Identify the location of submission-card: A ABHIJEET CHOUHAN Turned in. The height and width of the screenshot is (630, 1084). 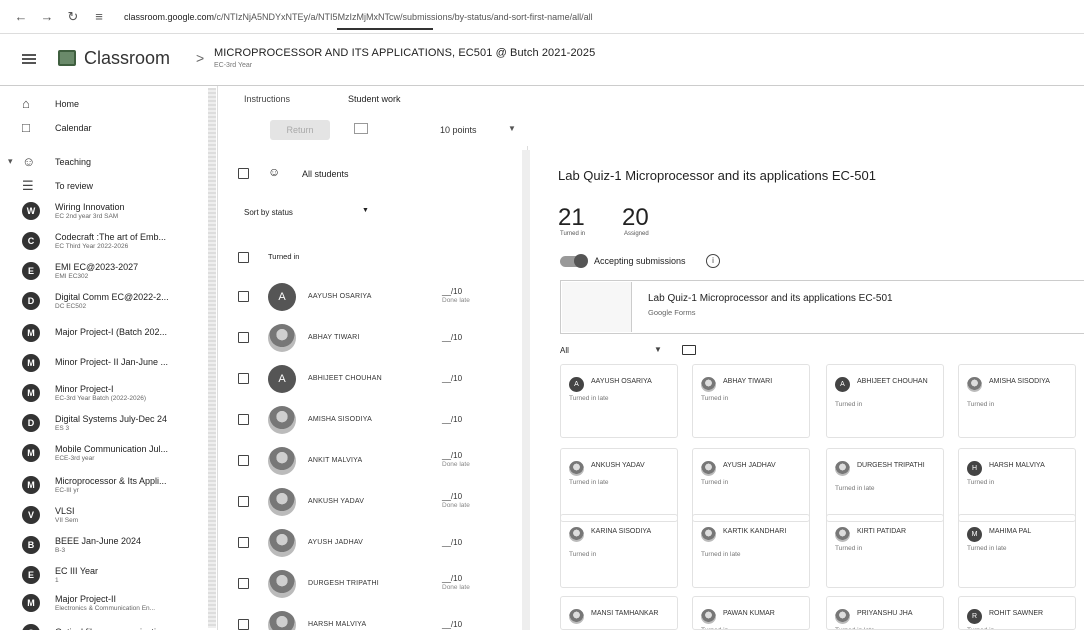
(885, 401).